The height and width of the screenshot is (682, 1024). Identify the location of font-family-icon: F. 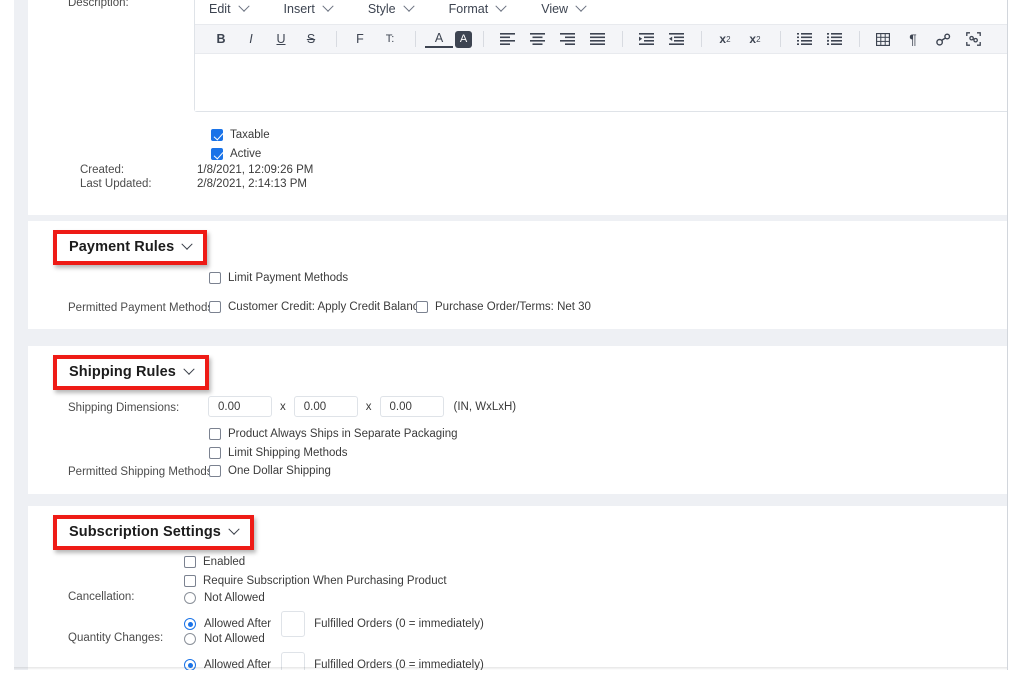
(360, 39).